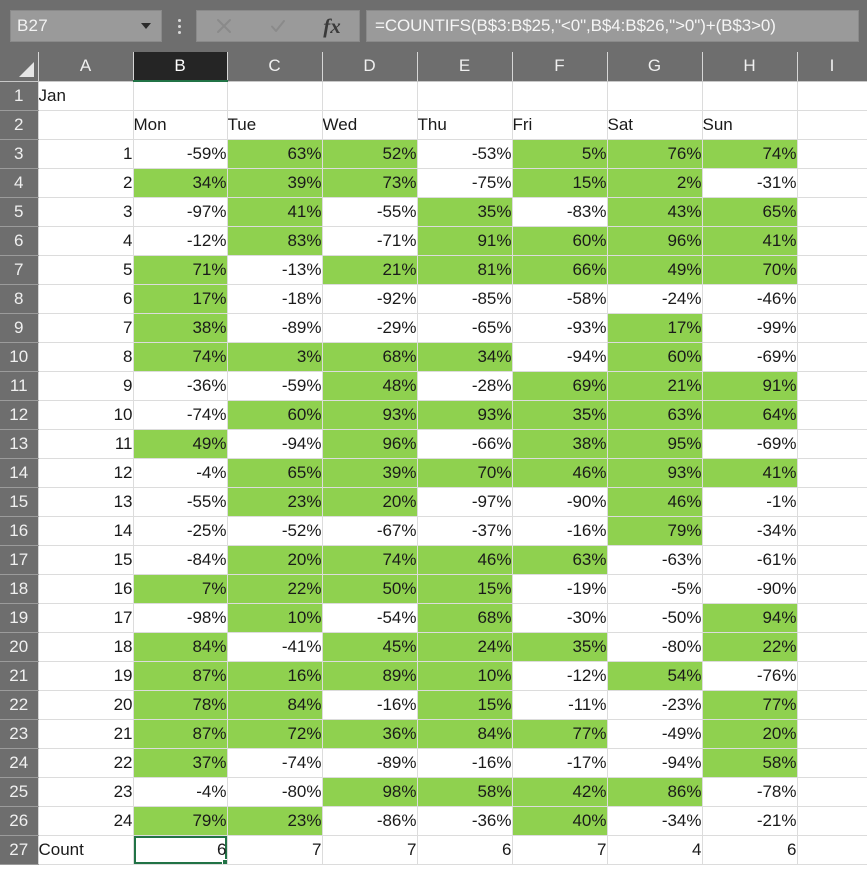 This screenshot has width=867, height=877. Describe the element at coordinates (655, 444) in the screenshot. I see `cell-g13: 95%` at that location.